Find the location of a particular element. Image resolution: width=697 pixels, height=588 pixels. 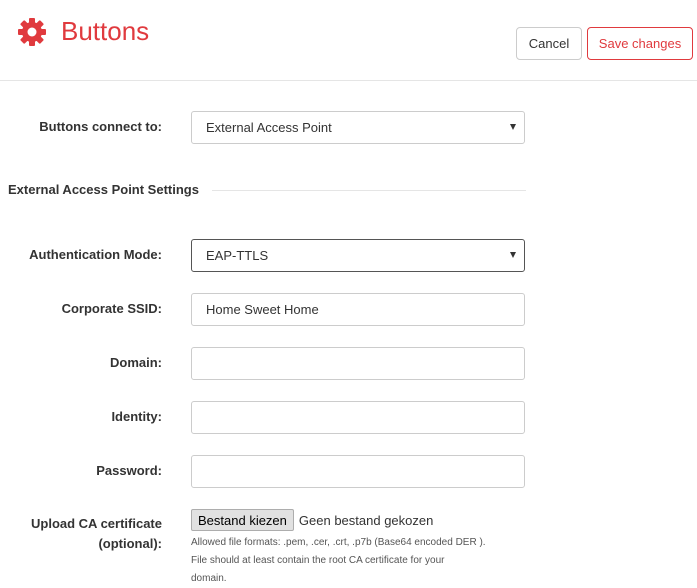

file-status: Geen bestand gekozen is located at coordinates (366, 520).